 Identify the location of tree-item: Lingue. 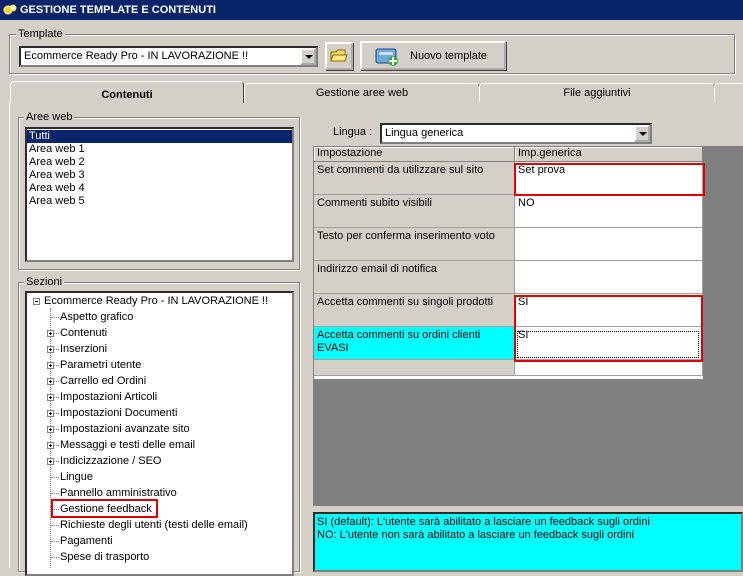
(76, 477).